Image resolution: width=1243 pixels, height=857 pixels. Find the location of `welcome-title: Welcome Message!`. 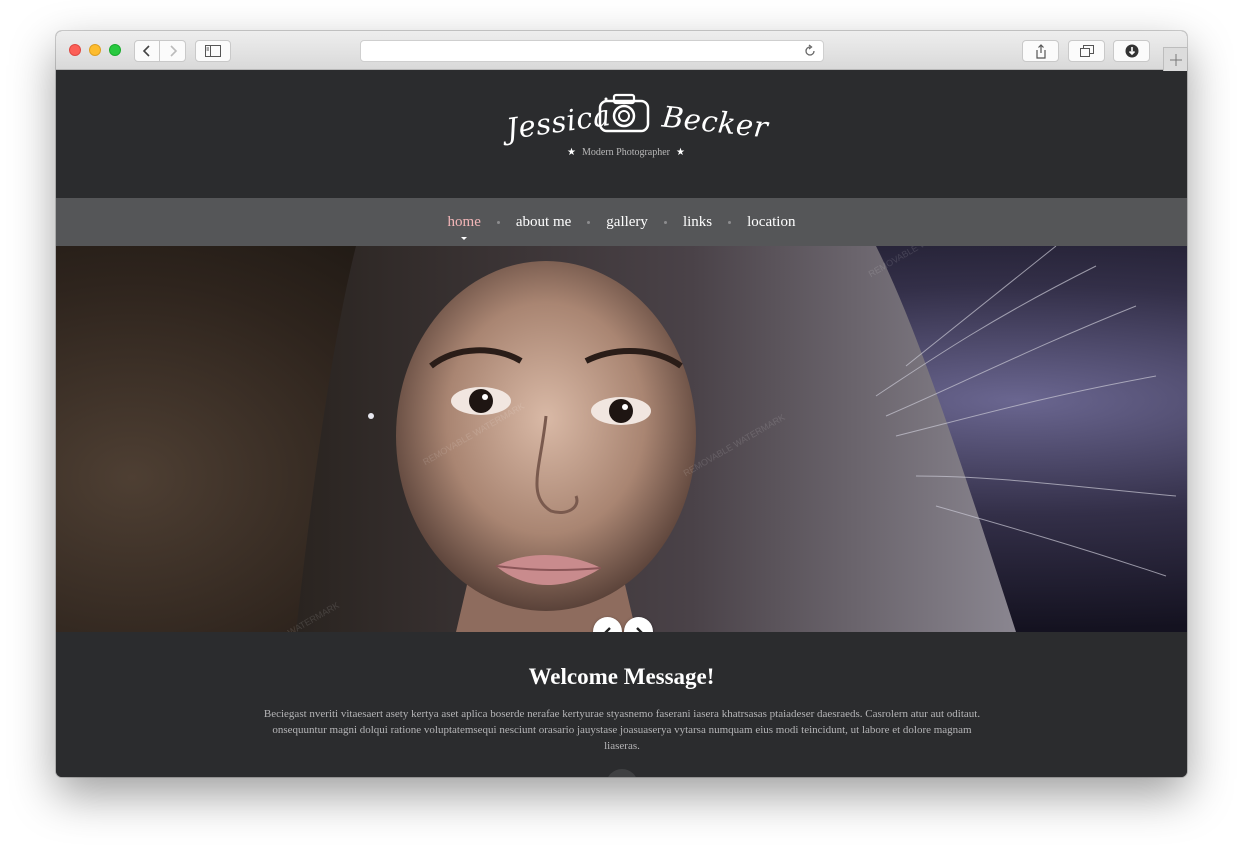

welcome-title: Welcome Message! is located at coordinates (621, 676).